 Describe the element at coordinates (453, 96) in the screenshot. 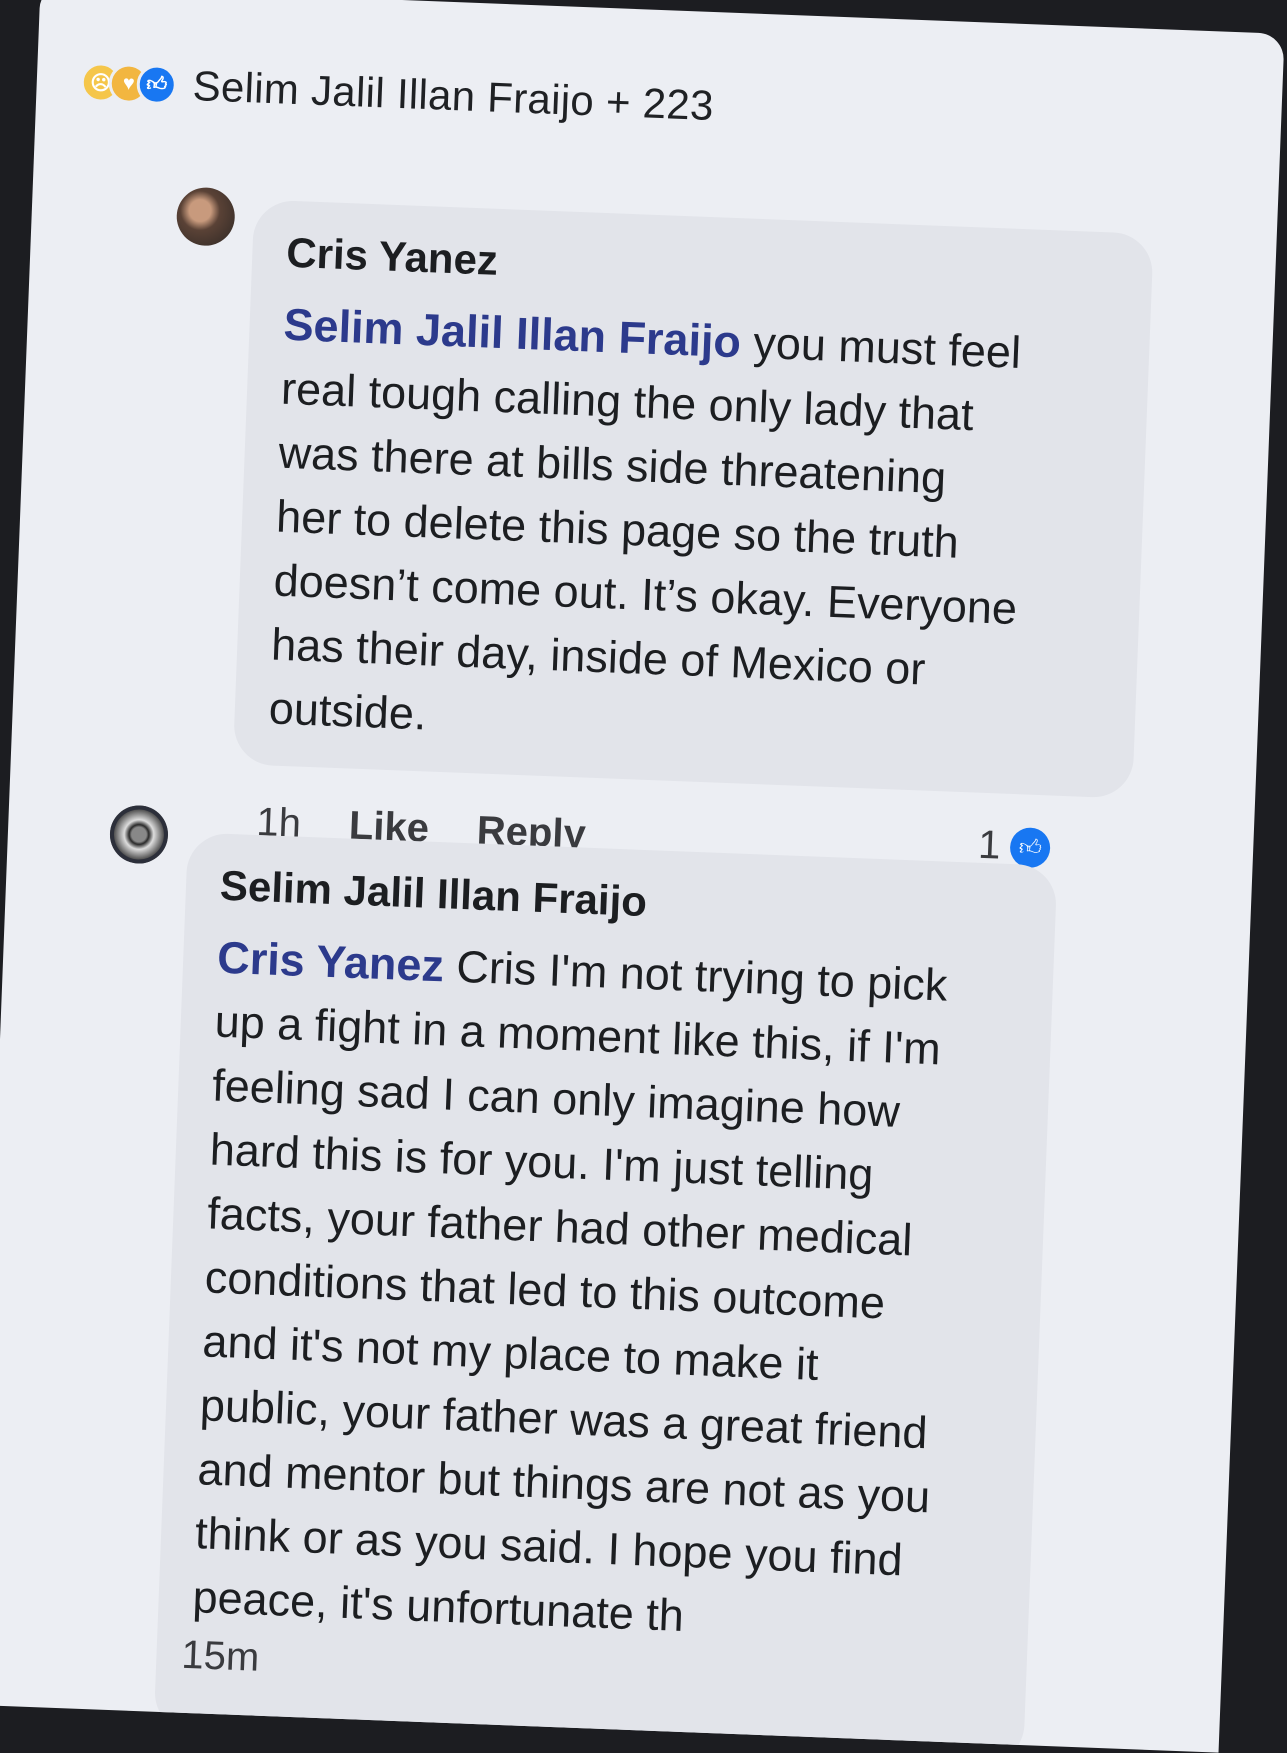

I see `reactions-summary-text: Selim Jalil Illan Fraijo + 223` at that location.